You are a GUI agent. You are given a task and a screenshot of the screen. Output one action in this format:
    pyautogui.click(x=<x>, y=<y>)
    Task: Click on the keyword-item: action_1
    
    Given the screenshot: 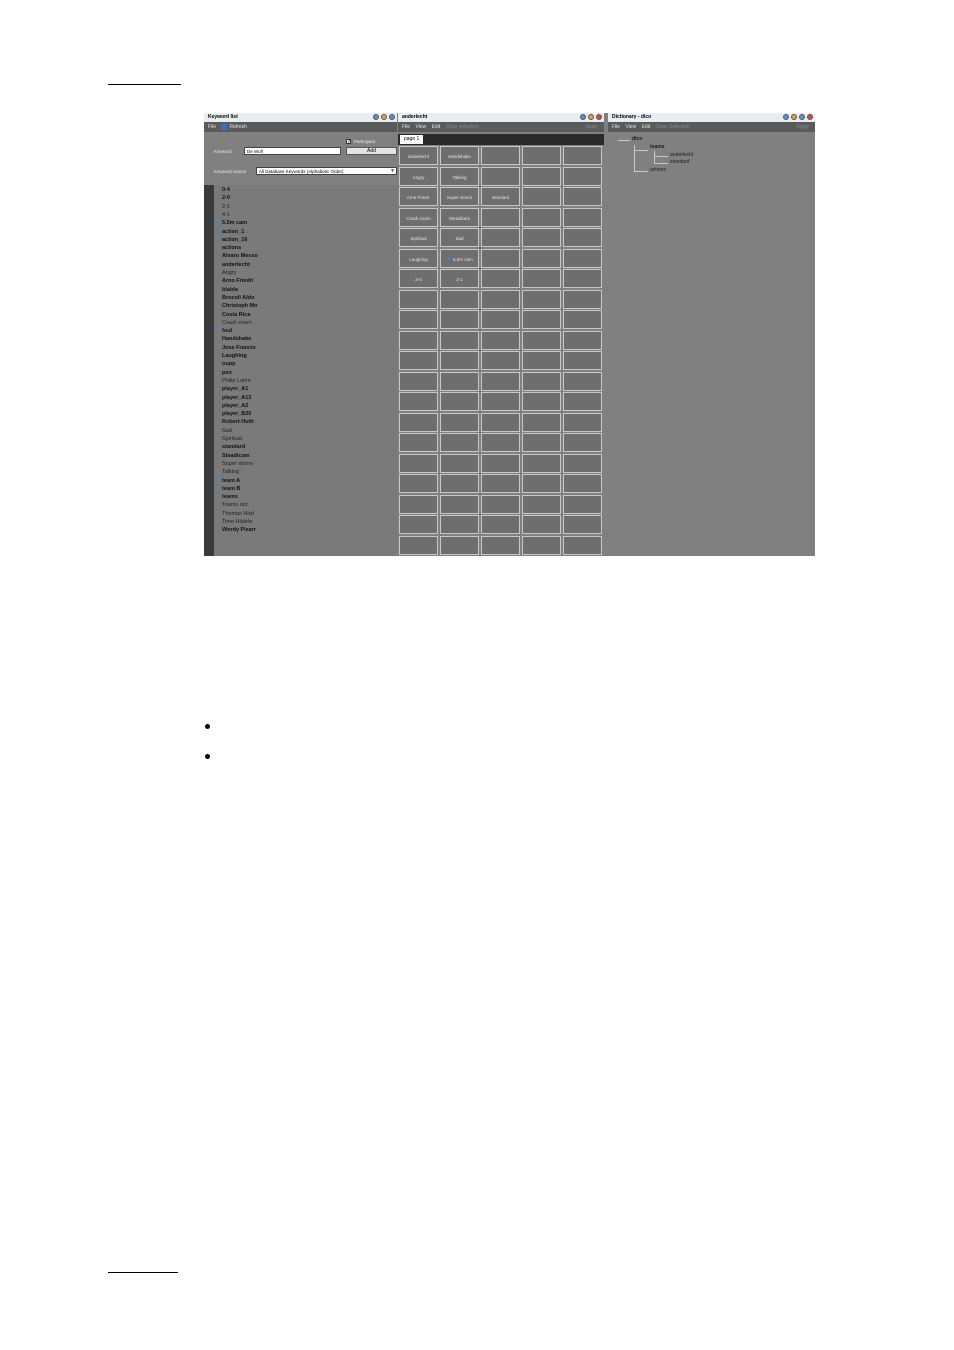 What is the action you would take?
    pyautogui.click(x=233, y=232)
    